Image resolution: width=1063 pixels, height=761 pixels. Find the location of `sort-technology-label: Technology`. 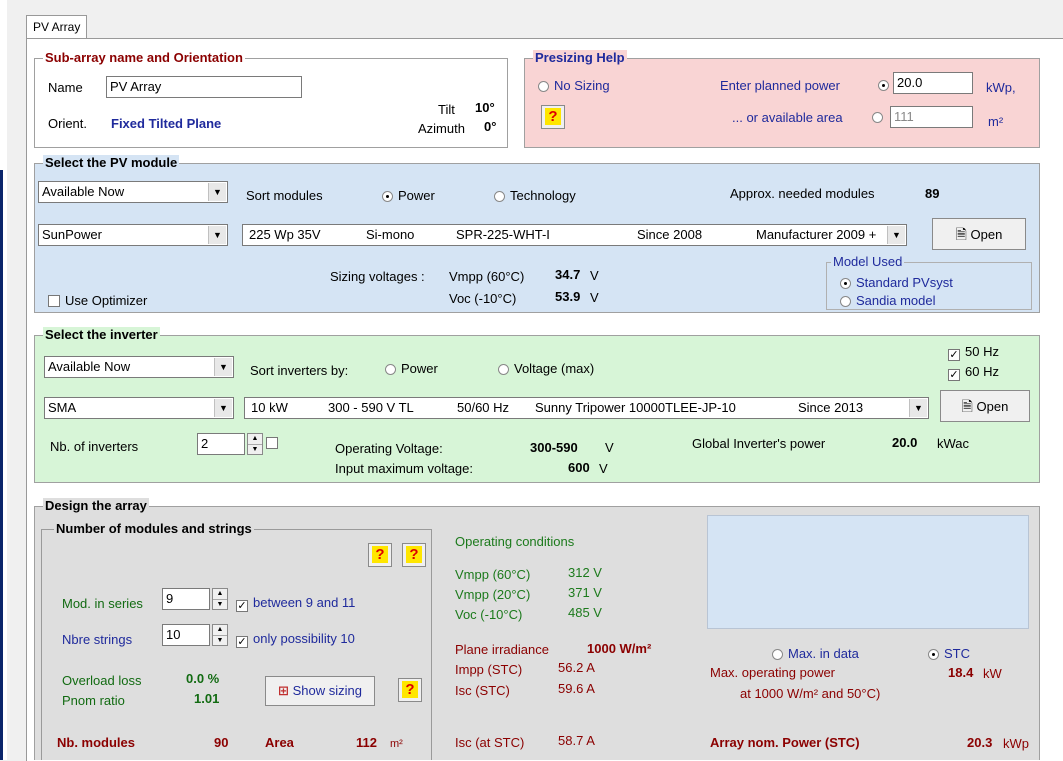

sort-technology-label: Technology is located at coordinates (543, 195).